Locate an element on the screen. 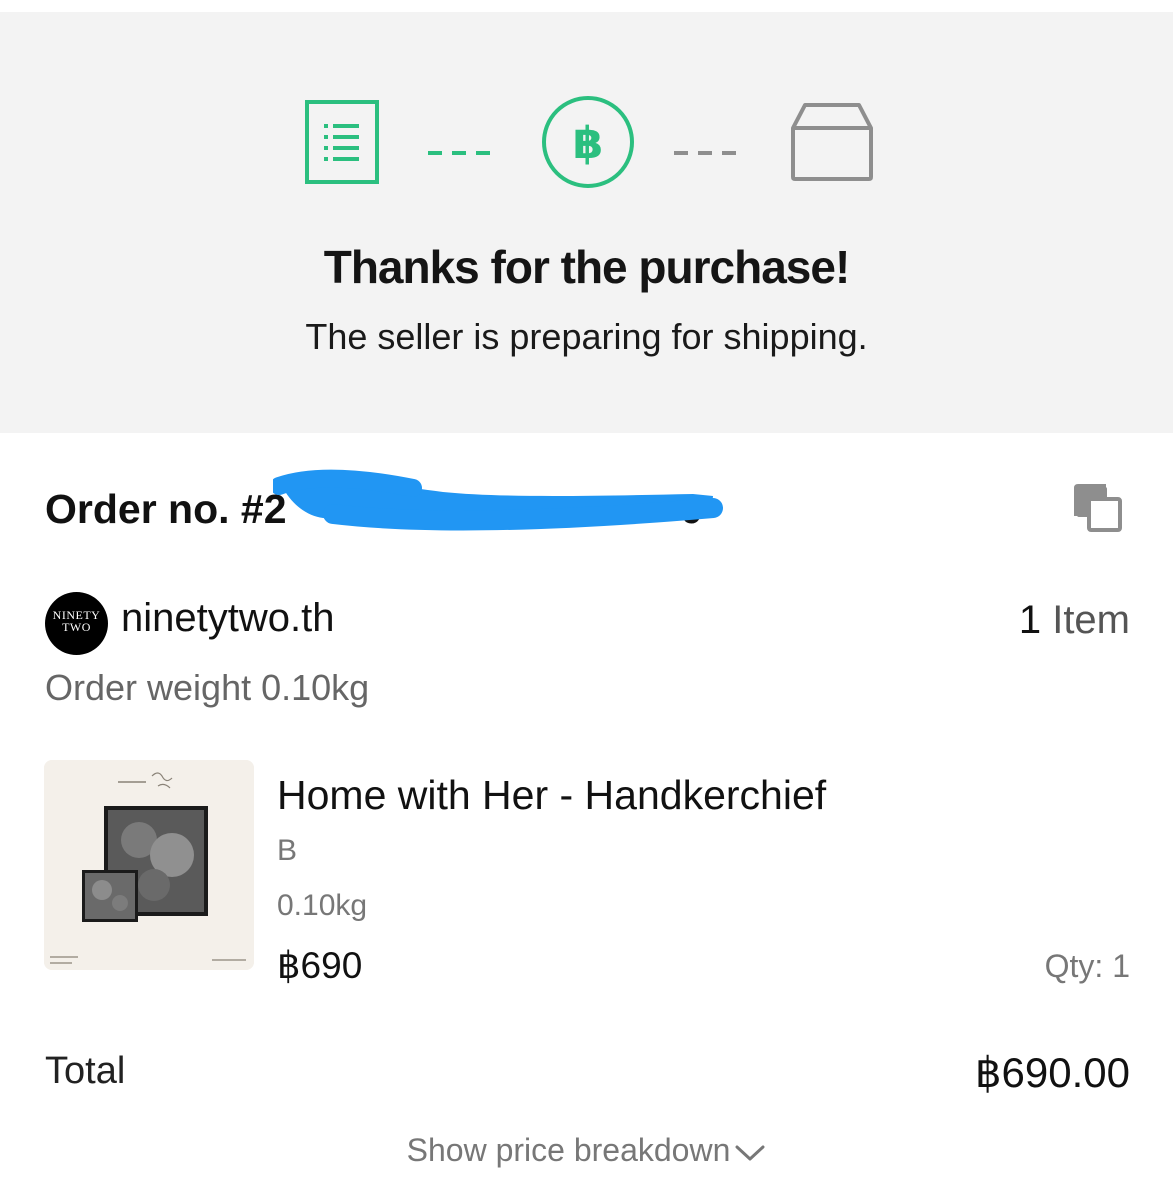 The height and width of the screenshot is (1200, 1173). seller-logo-line2: TWO is located at coordinates (76, 627).